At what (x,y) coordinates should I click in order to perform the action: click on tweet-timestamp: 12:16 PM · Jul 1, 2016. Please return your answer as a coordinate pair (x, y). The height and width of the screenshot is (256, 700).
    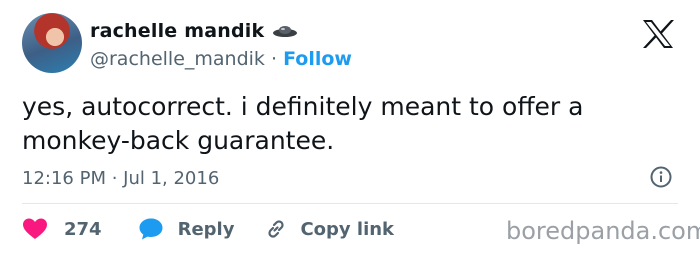
    Looking at the image, I should click on (120, 178).